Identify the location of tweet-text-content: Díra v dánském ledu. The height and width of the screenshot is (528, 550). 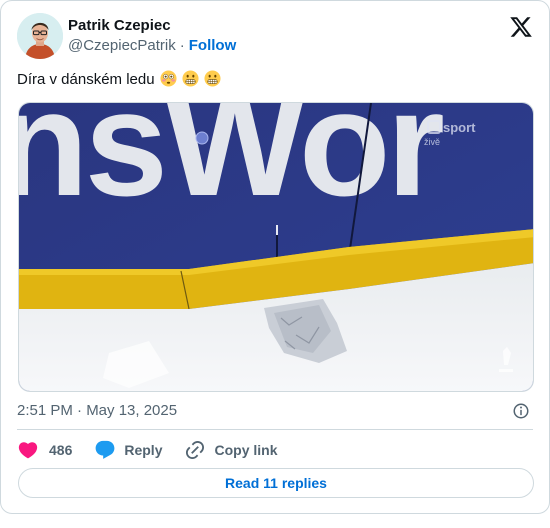
(86, 79).